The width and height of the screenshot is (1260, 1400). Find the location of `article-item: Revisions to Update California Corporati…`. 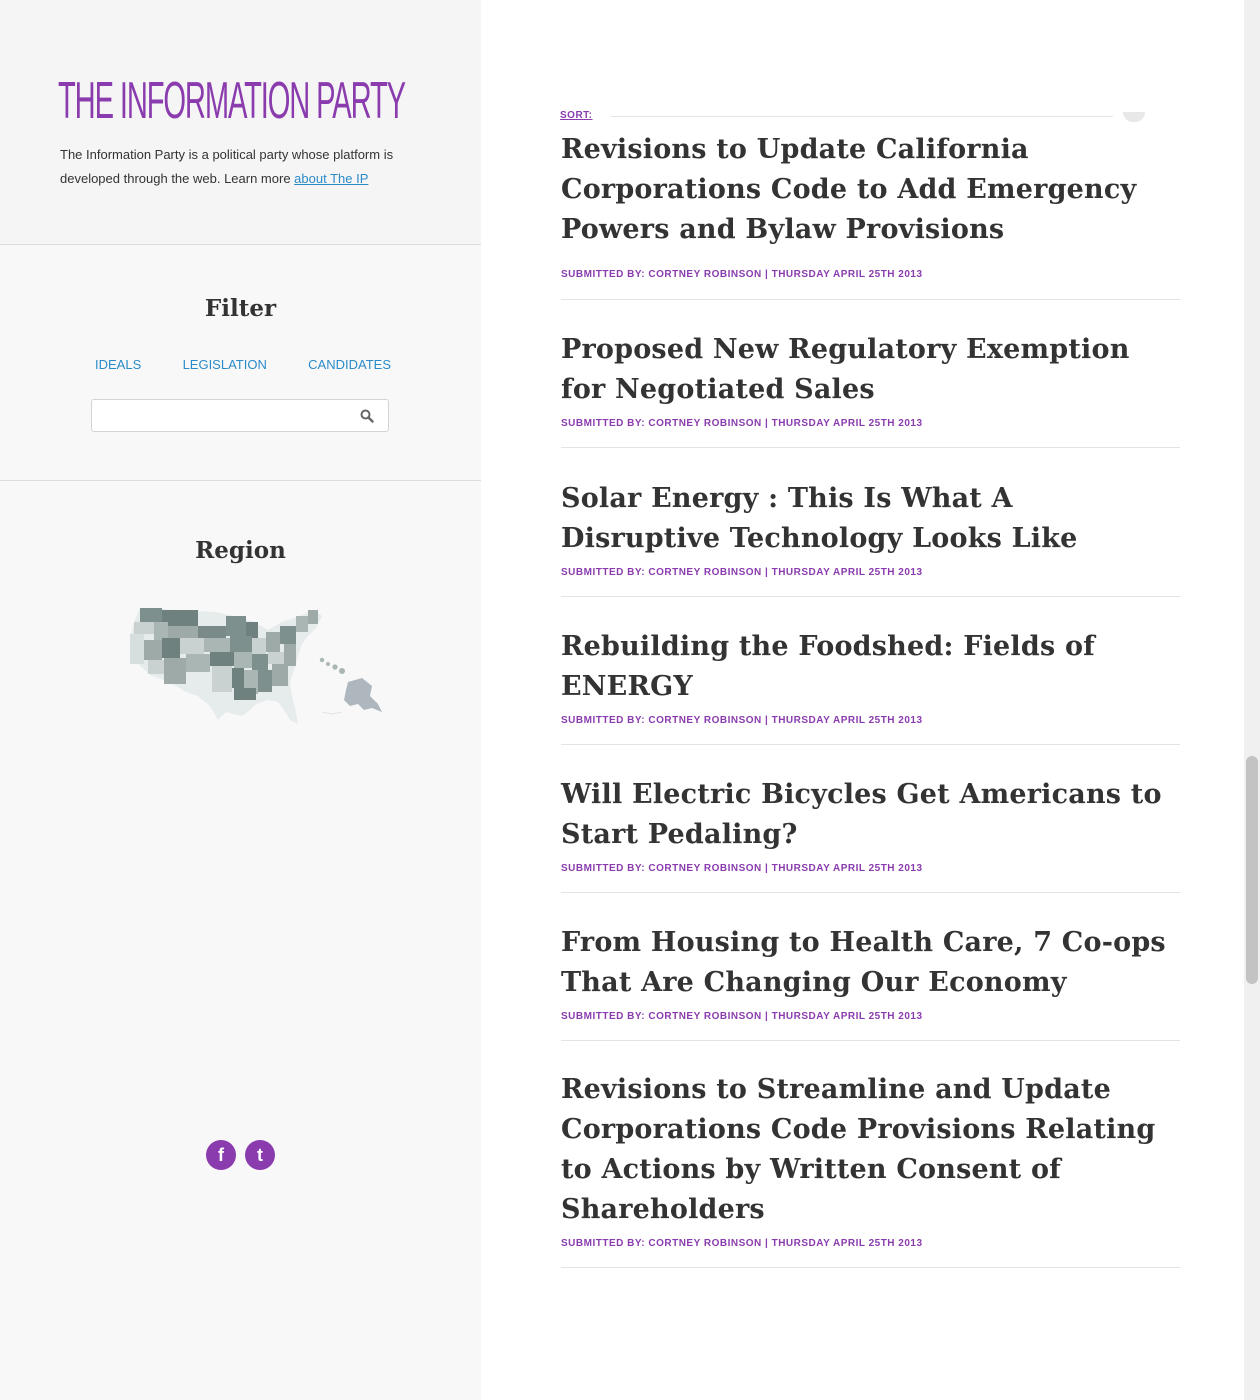

article-item: Revisions to Update California Corporati… is located at coordinates (870, 215).